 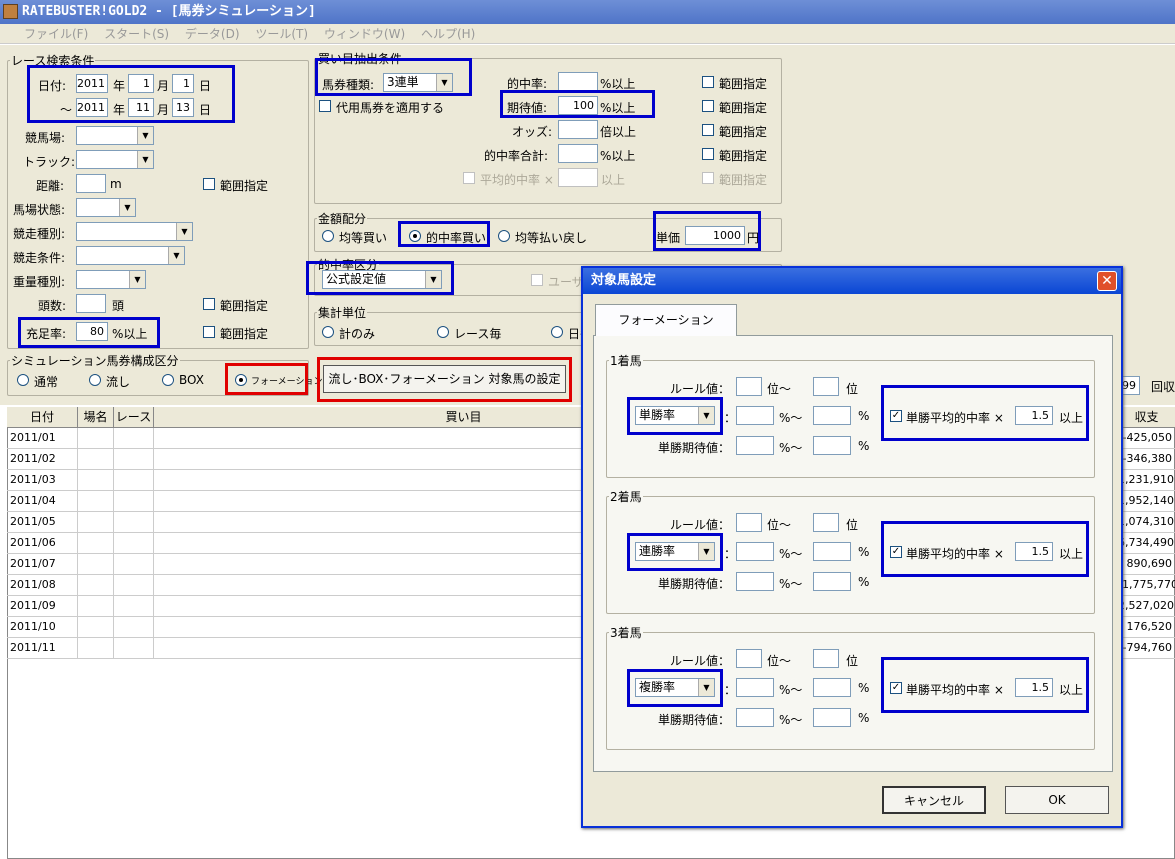 What do you see at coordinates (448, 34) in the screenshot?
I see `menu-help: ヘルプ(H)` at bounding box center [448, 34].